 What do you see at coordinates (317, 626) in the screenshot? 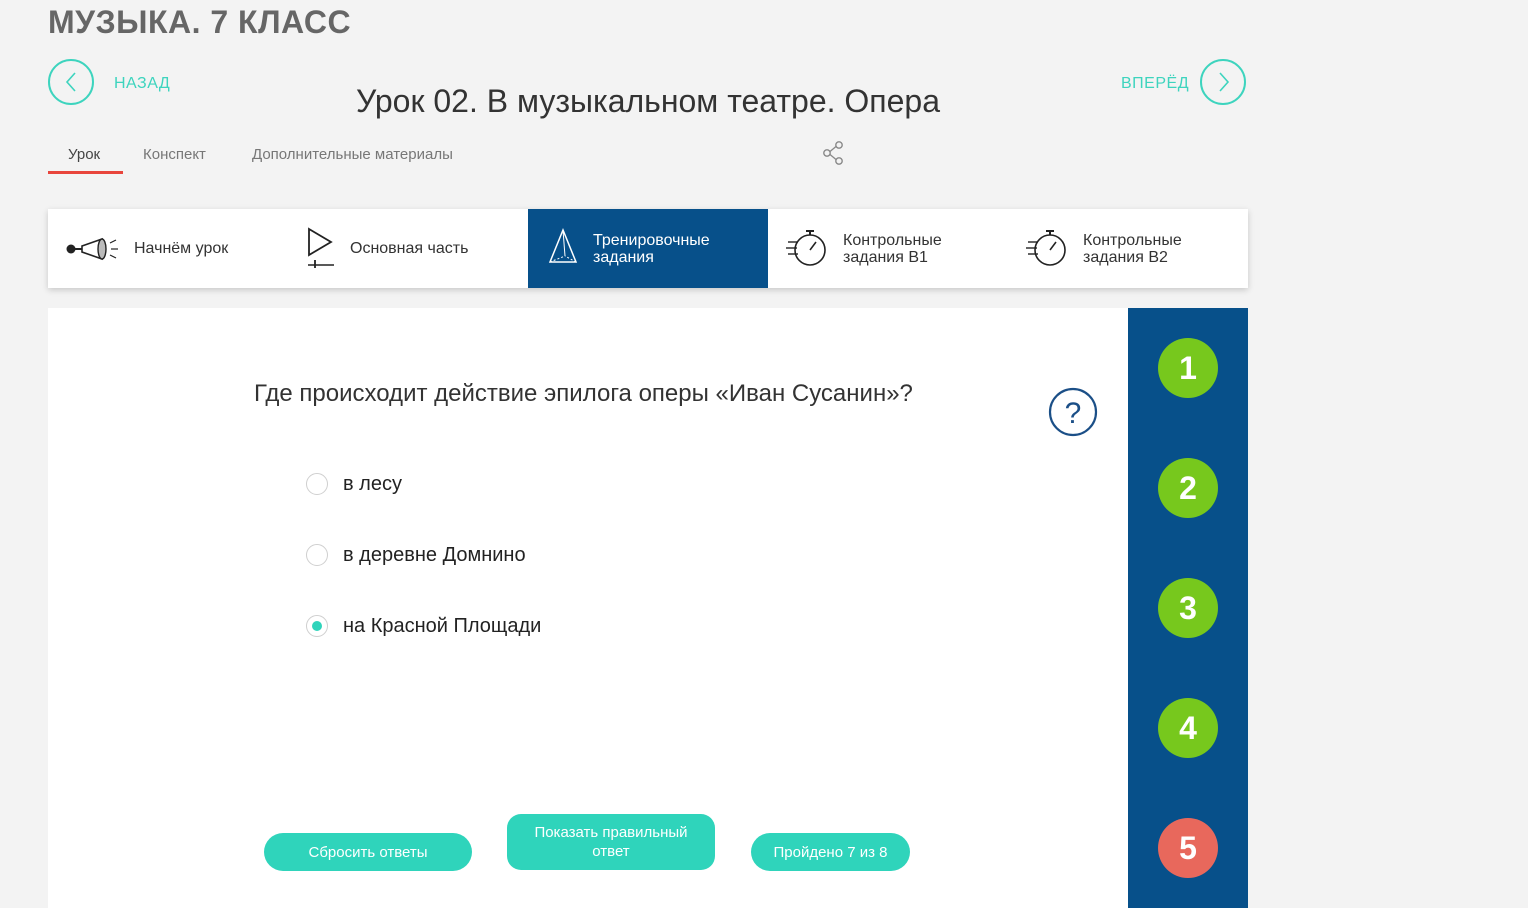
I see `radio-button-selected` at bounding box center [317, 626].